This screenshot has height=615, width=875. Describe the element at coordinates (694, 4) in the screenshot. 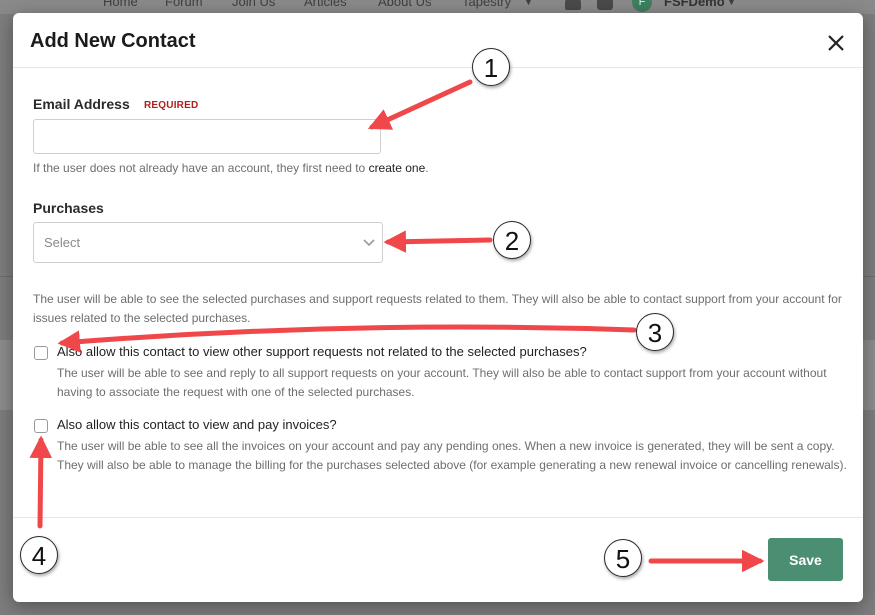

I see `user-menu-name: FSFDemo` at that location.